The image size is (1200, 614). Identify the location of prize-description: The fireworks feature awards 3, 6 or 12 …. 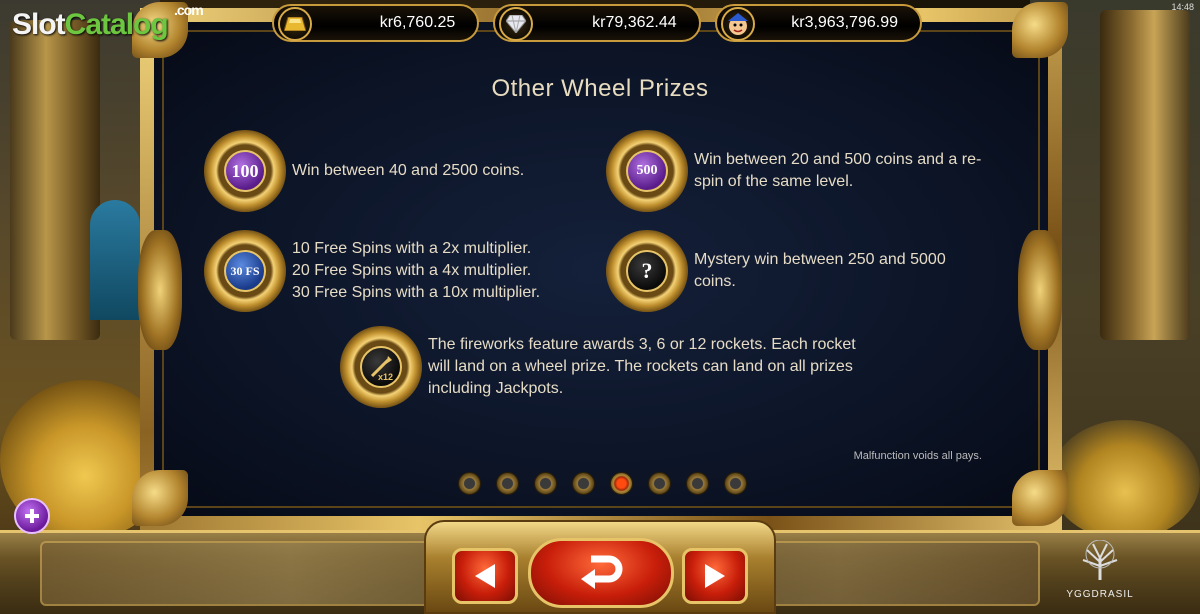
(642, 366).